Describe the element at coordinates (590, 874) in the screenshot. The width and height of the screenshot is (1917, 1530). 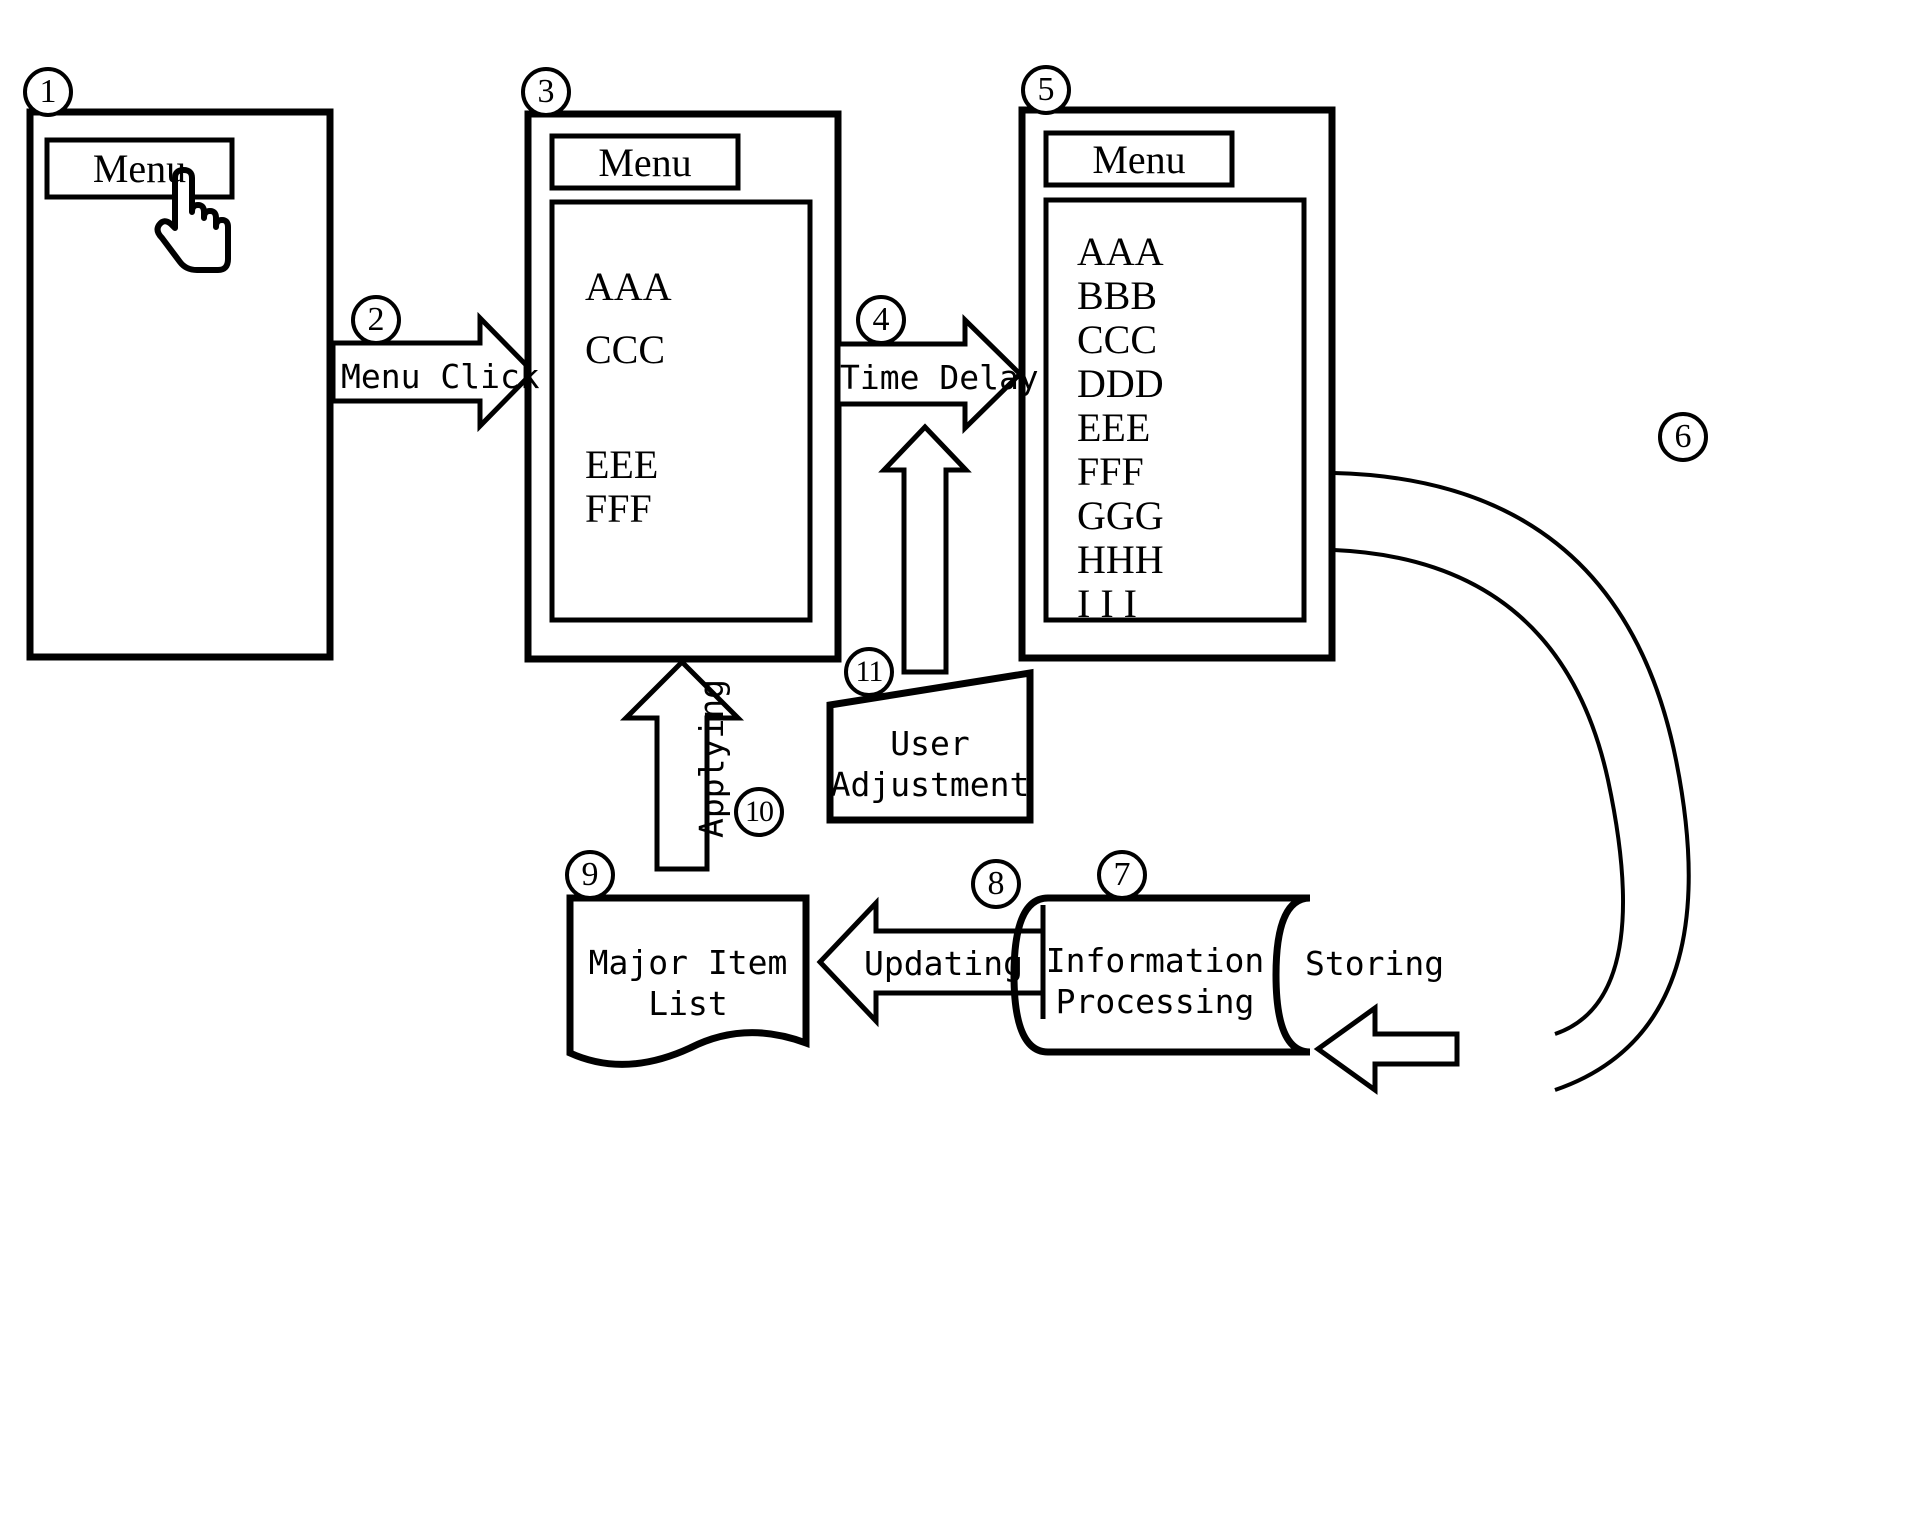
I see `ref-9-label: 9` at that location.